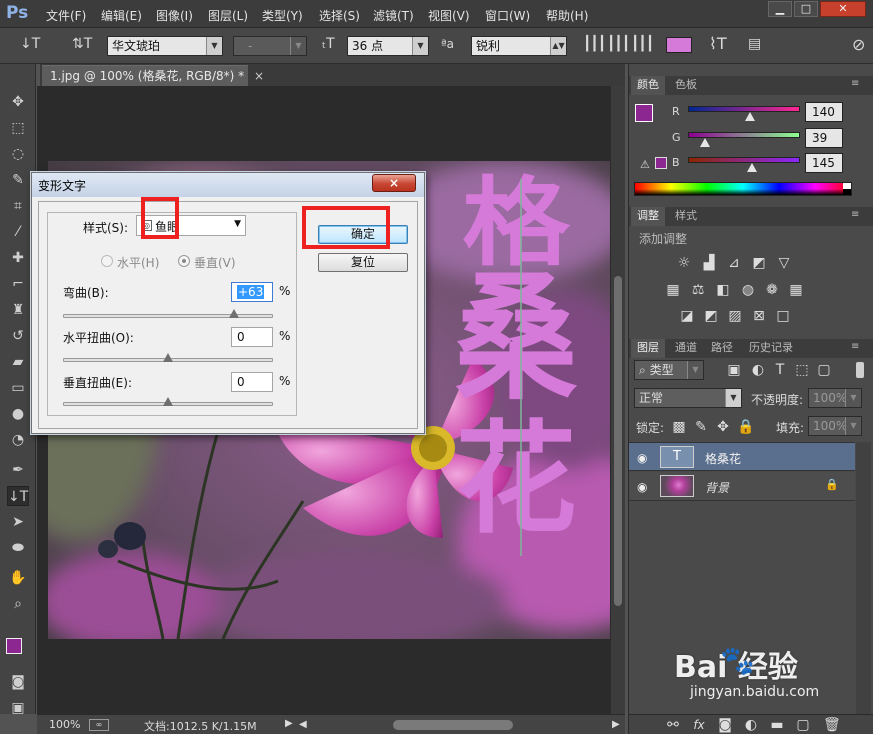  I want to click on channel-b-slider, so click(744, 160).